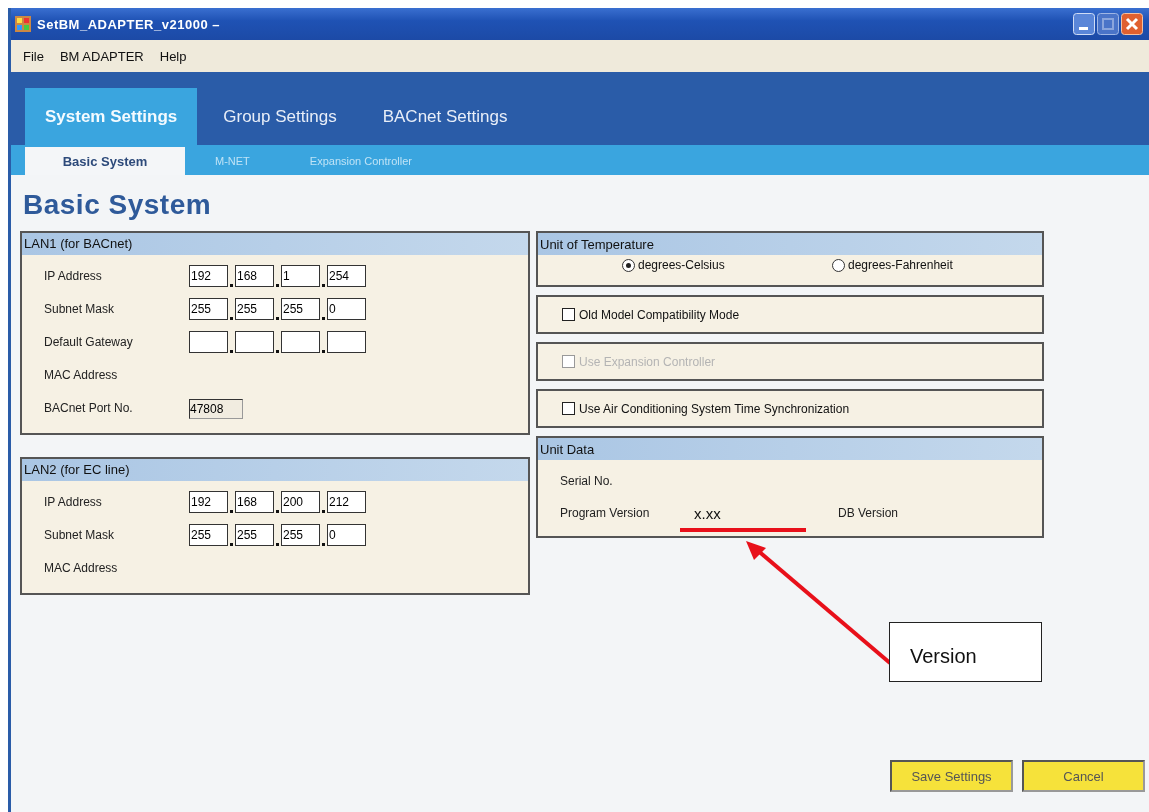 This screenshot has width=1149, height=812. What do you see at coordinates (346, 502) in the screenshot?
I see `input-field: 212` at bounding box center [346, 502].